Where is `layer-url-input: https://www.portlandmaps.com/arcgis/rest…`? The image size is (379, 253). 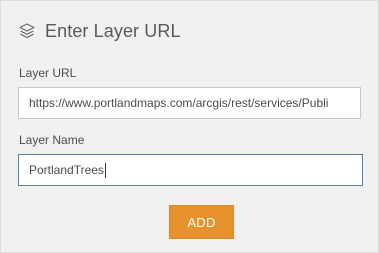 layer-url-input: https://www.portlandmaps.com/arcgis/rest… is located at coordinates (189, 103).